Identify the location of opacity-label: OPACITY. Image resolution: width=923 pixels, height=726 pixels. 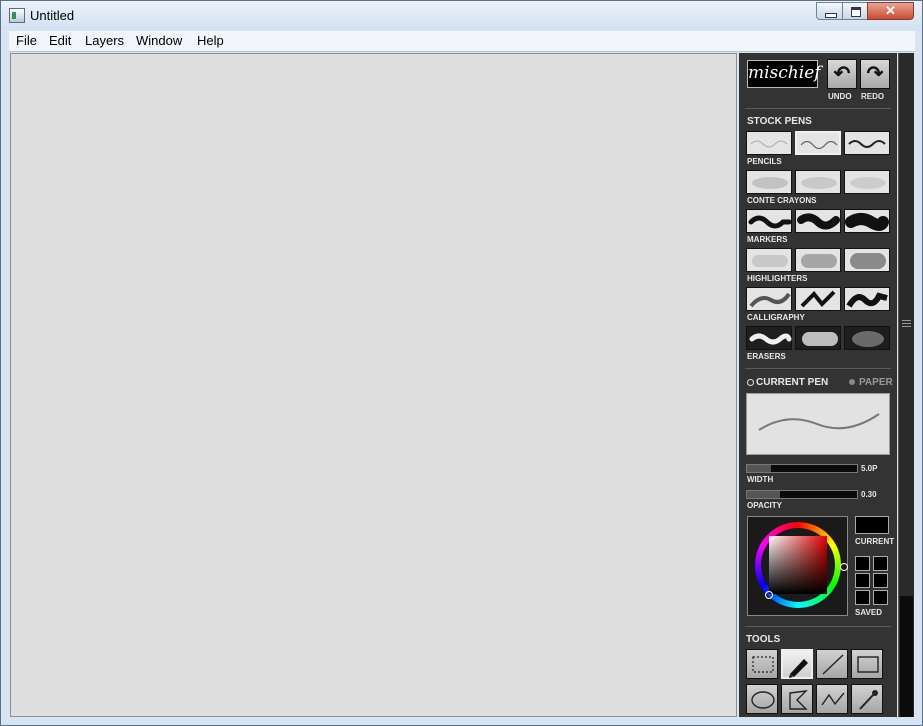
(764, 505).